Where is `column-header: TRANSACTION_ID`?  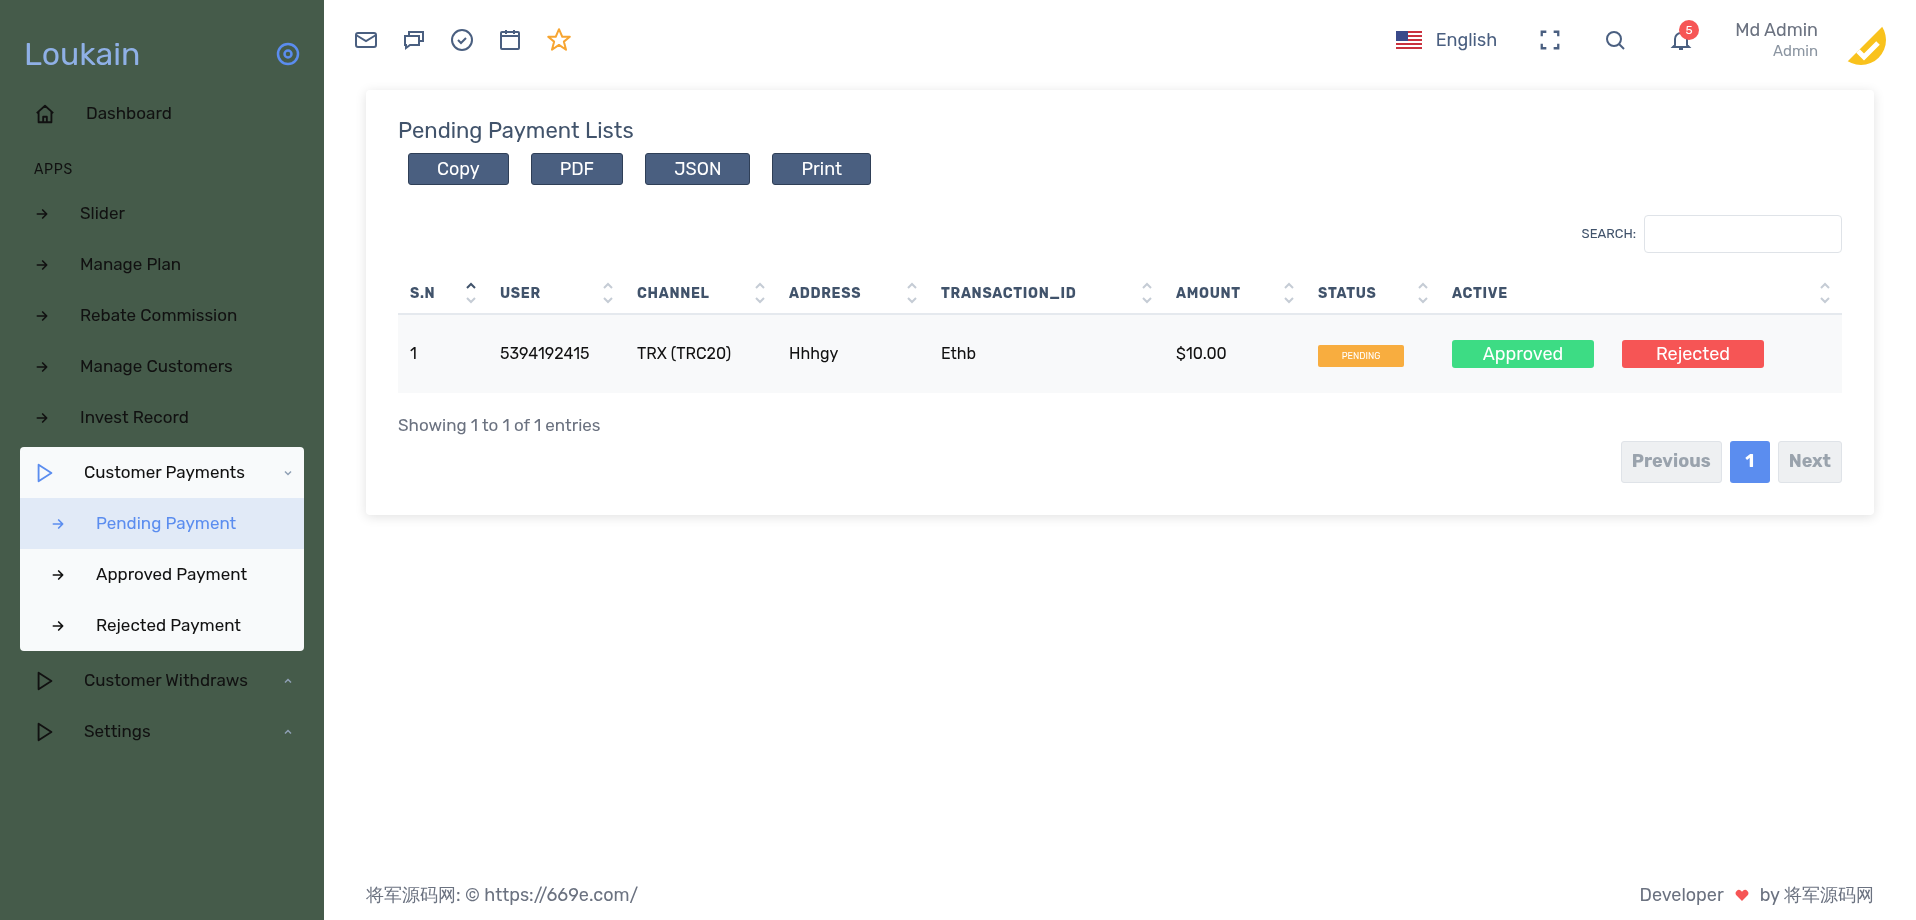 column-header: TRANSACTION_ID is located at coordinates (1009, 293).